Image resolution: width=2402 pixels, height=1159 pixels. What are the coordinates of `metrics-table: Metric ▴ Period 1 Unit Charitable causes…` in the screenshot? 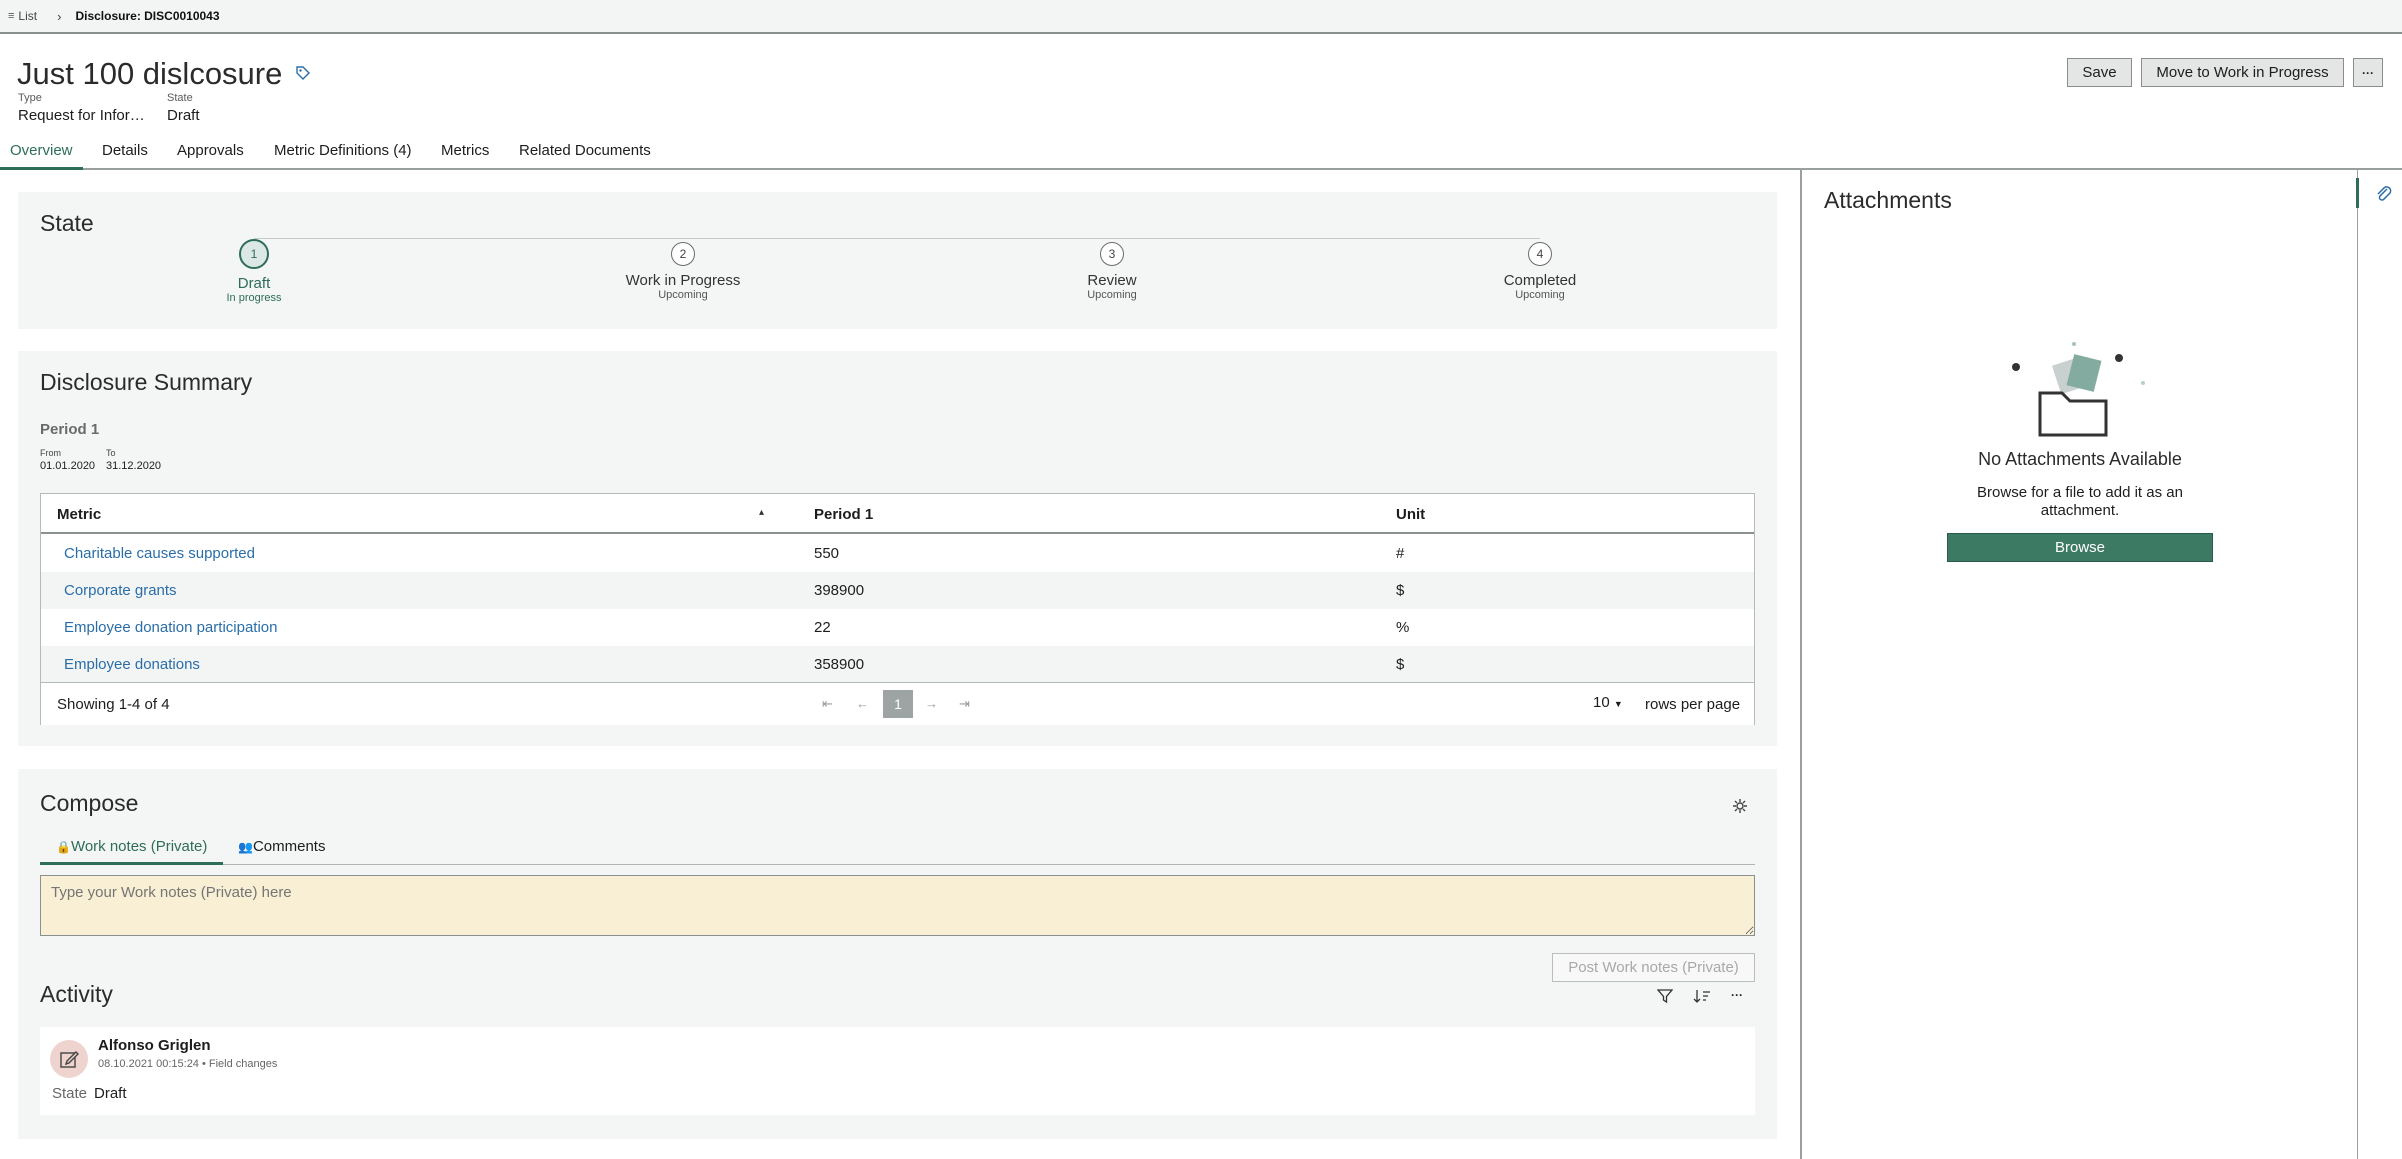 It's located at (897, 609).